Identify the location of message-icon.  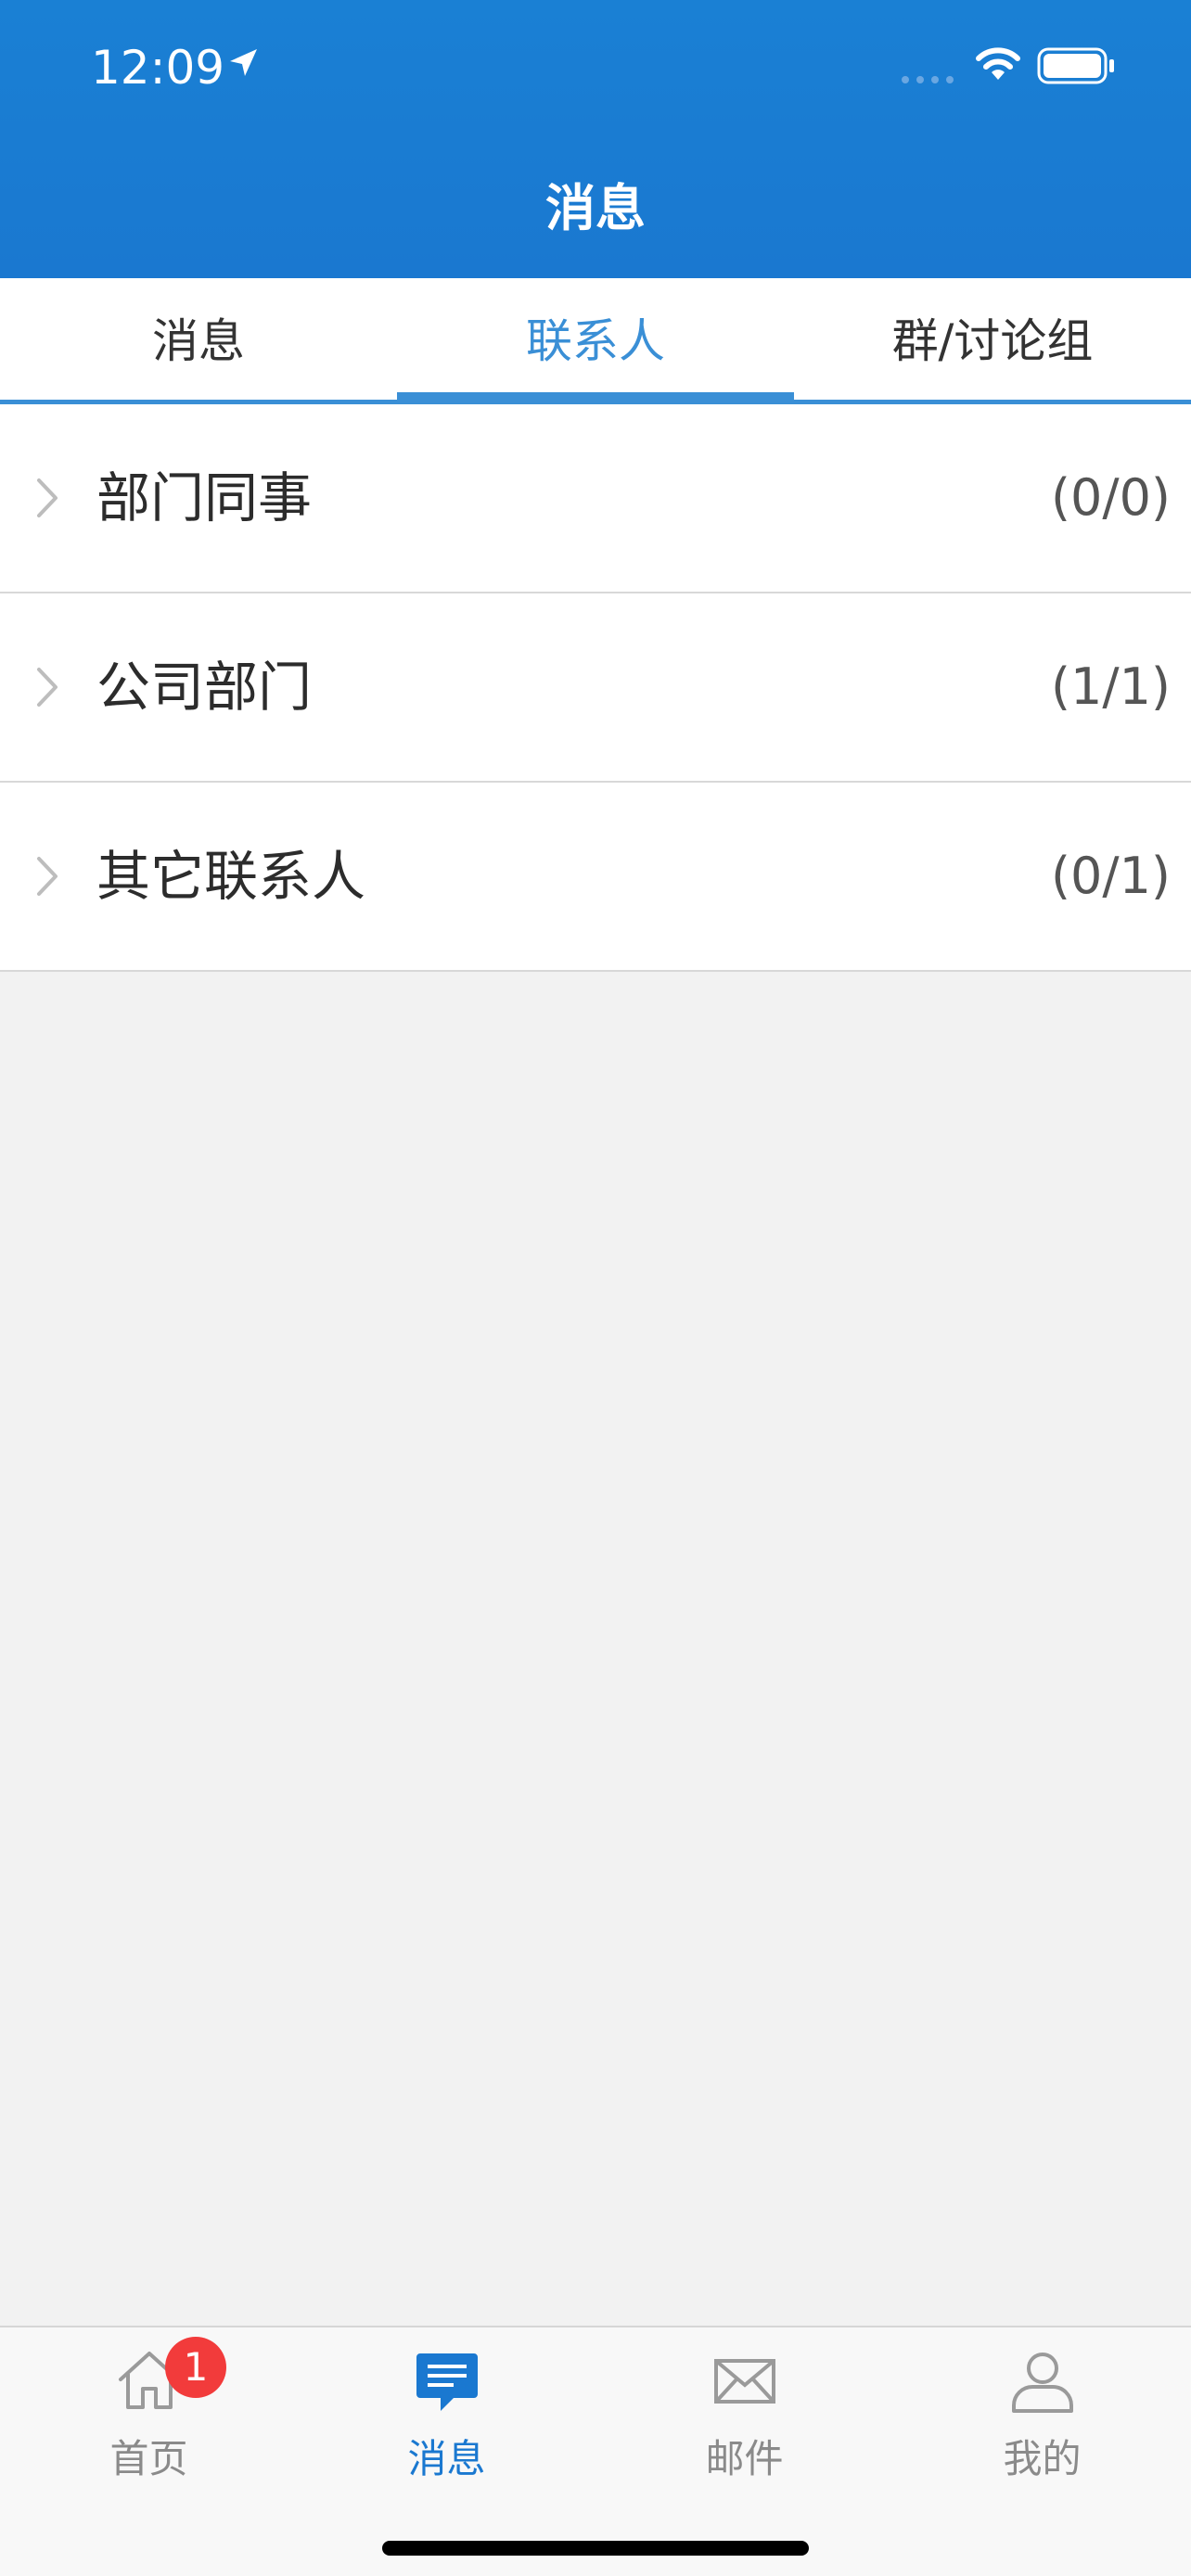
(447, 2382).